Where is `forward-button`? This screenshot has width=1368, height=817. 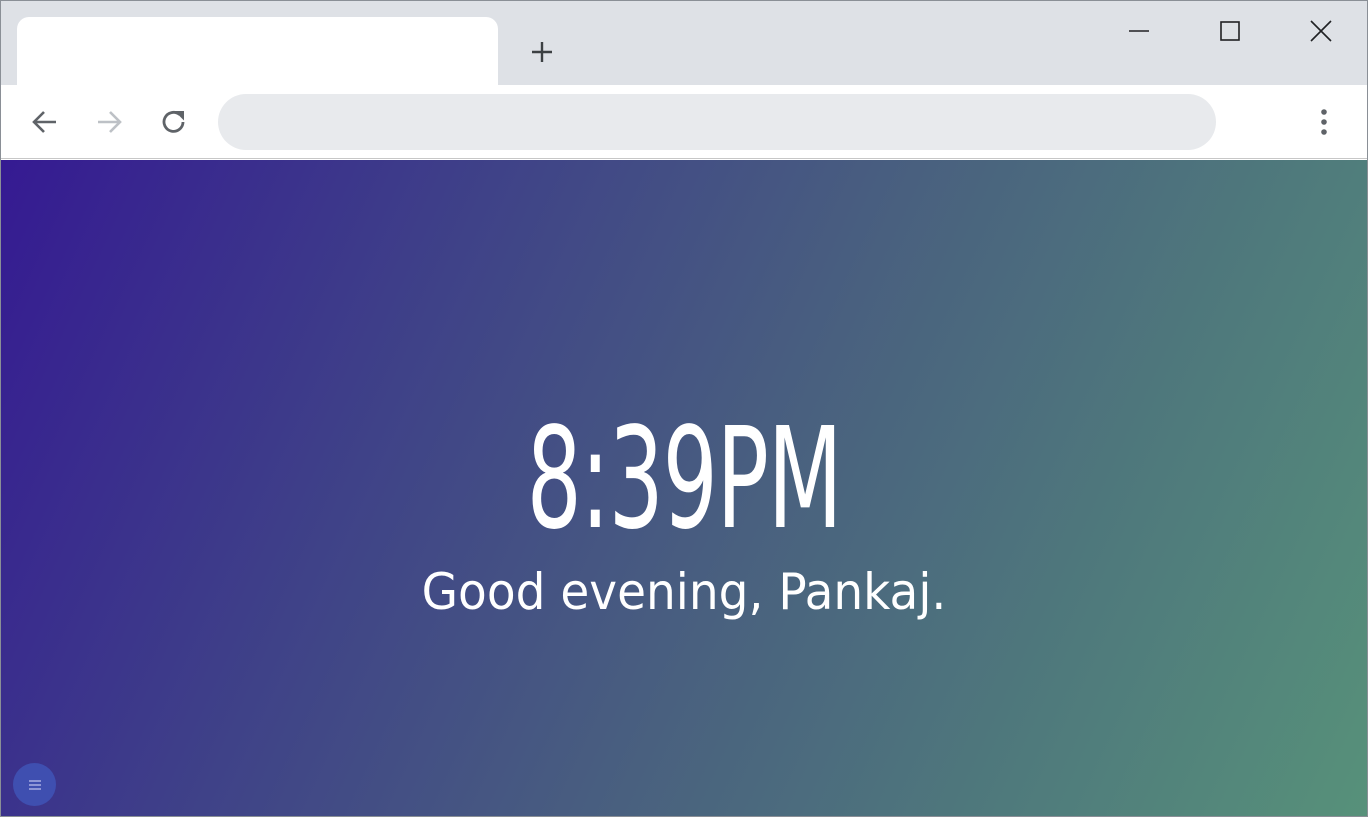 forward-button is located at coordinates (109, 122).